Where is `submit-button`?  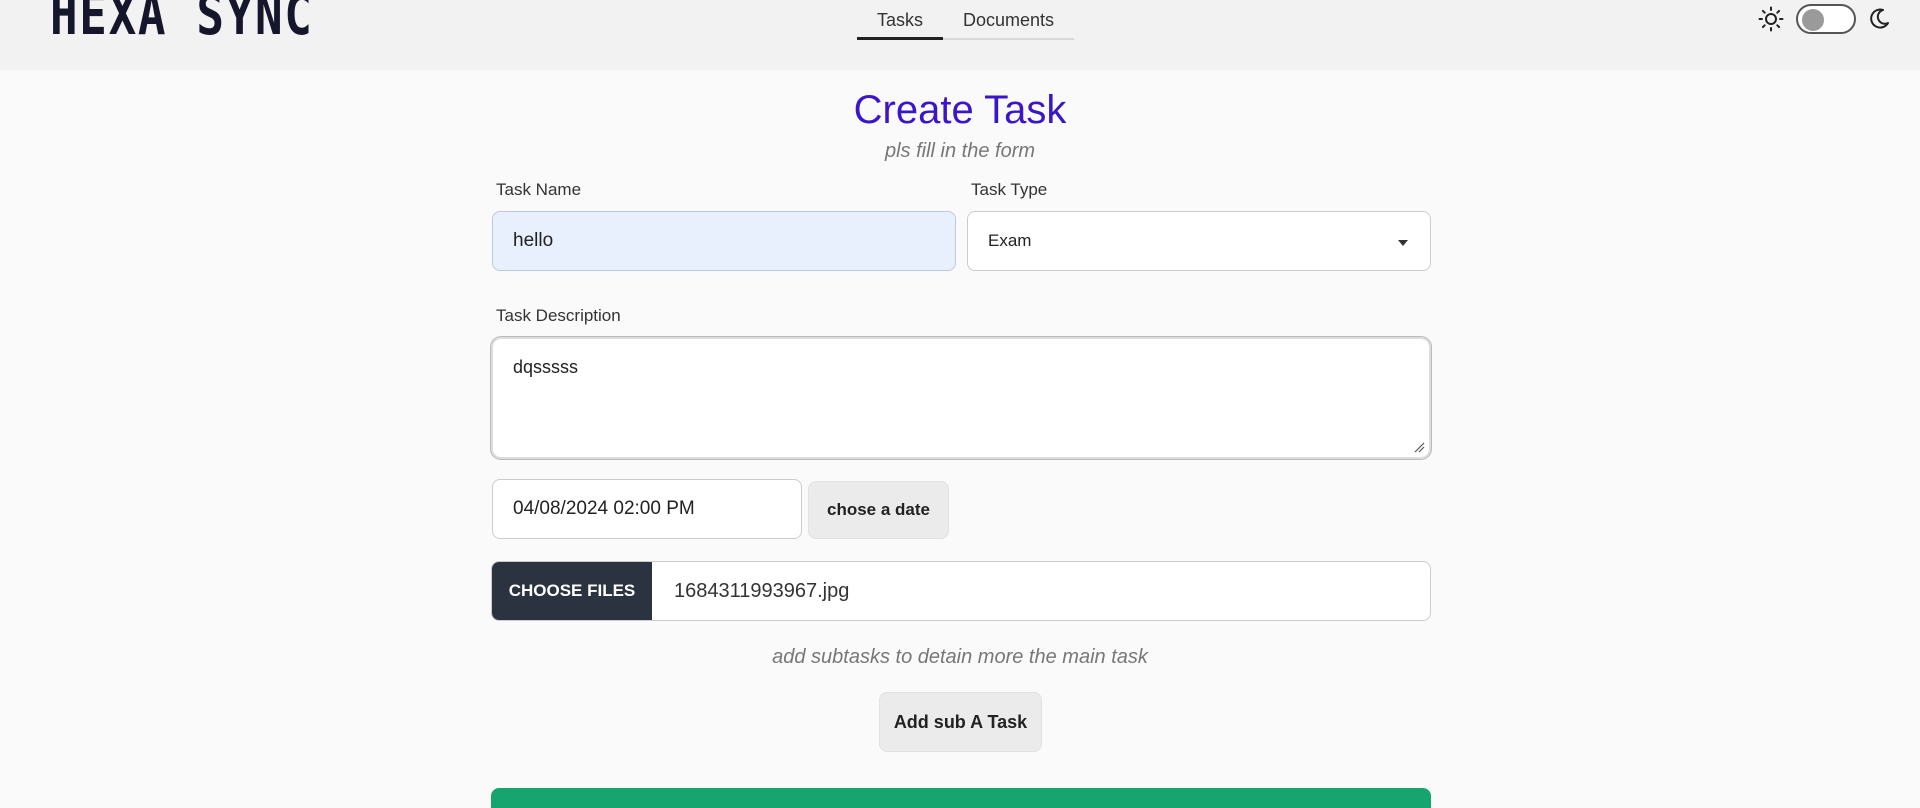 submit-button is located at coordinates (961, 798).